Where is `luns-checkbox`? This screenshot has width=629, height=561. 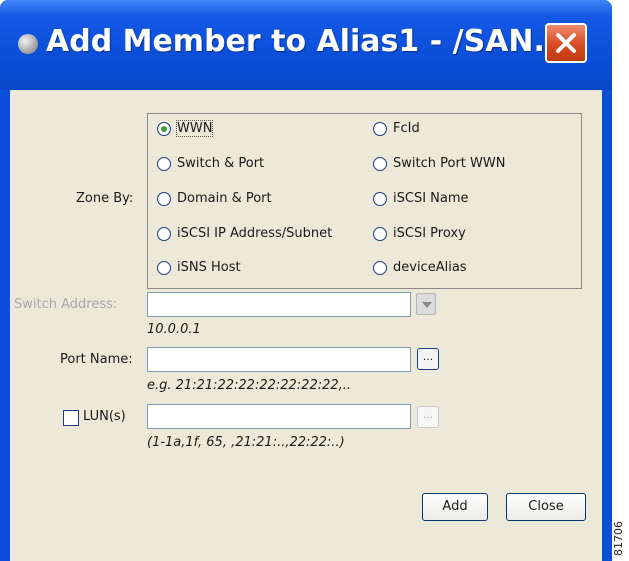
luns-checkbox is located at coordinates (71, 418).